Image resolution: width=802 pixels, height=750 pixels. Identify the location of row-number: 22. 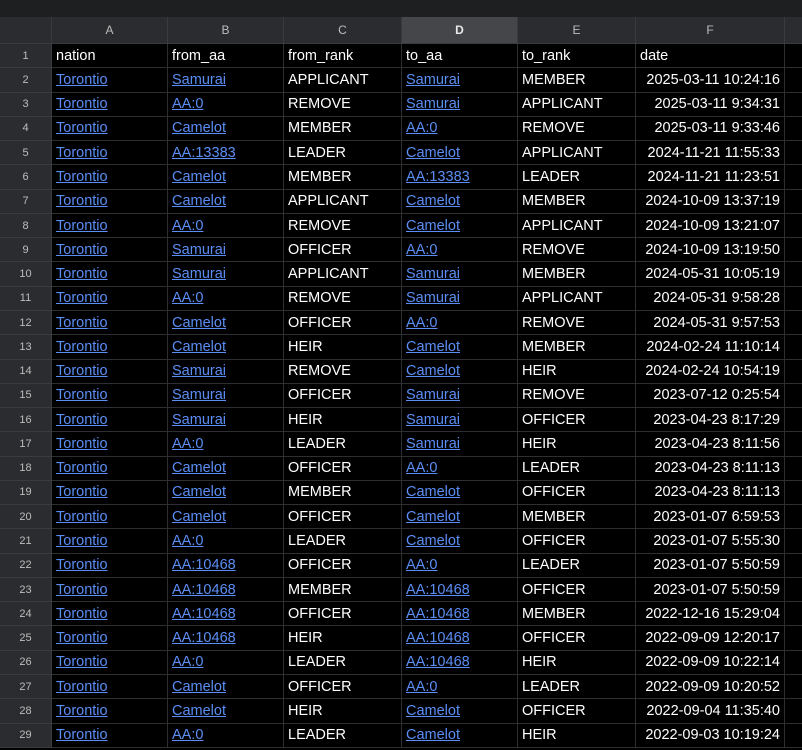
(26, 565).